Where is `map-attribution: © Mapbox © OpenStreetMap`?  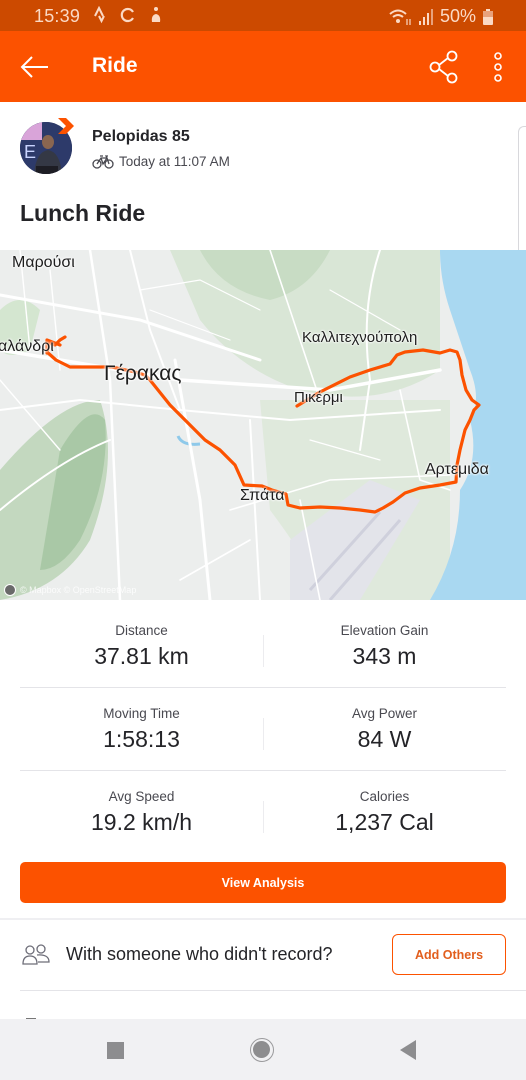
map-attribution: © Mapbox © OpenStreetMap is located at coordinates (70, 590).